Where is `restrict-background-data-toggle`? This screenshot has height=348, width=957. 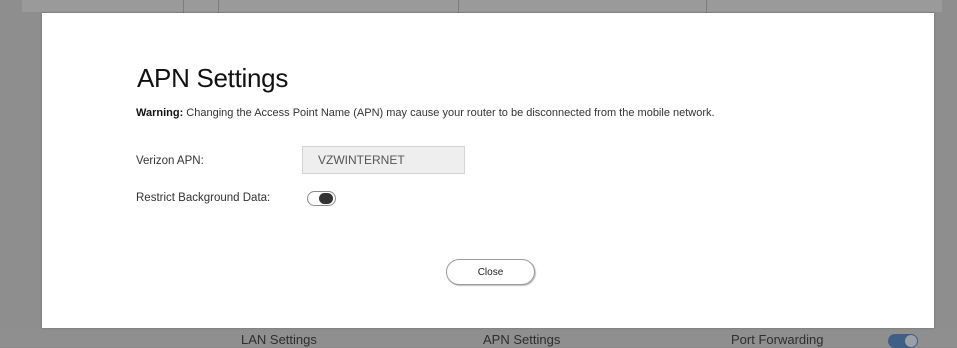
restrict-background-data-toggle is located at coordinates (321, 198).